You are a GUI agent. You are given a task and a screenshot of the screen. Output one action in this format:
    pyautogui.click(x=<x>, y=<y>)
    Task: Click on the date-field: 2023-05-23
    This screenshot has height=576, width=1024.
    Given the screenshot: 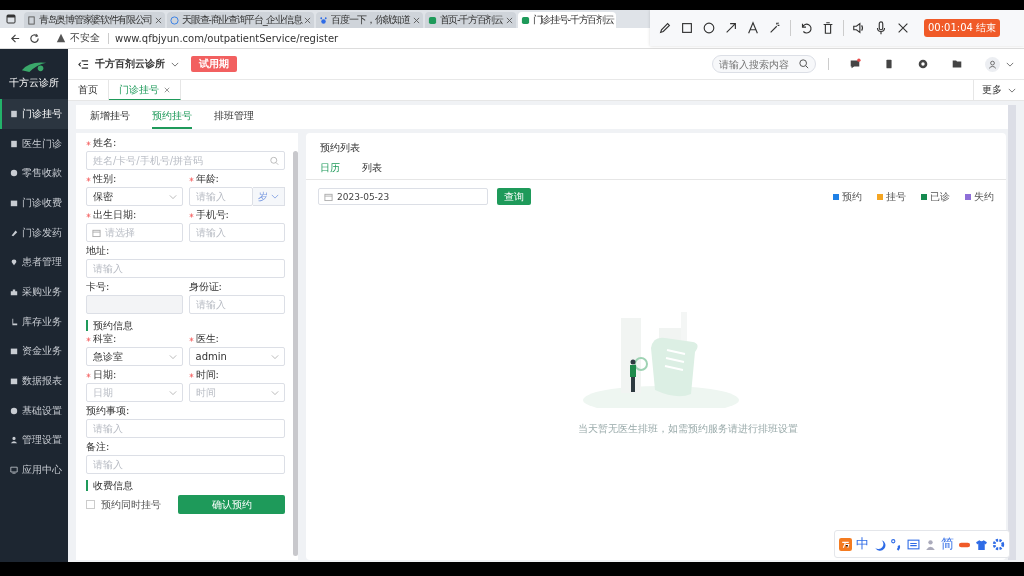 What is the action you would take?
    pyautogui.click(x=403, y=196)
    